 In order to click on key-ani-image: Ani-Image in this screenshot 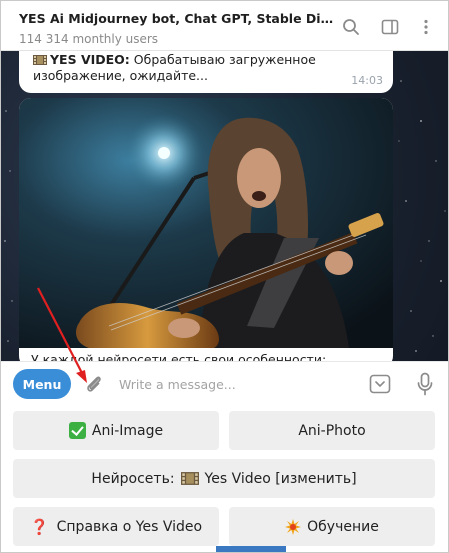, I will do `click(116, 430)`.